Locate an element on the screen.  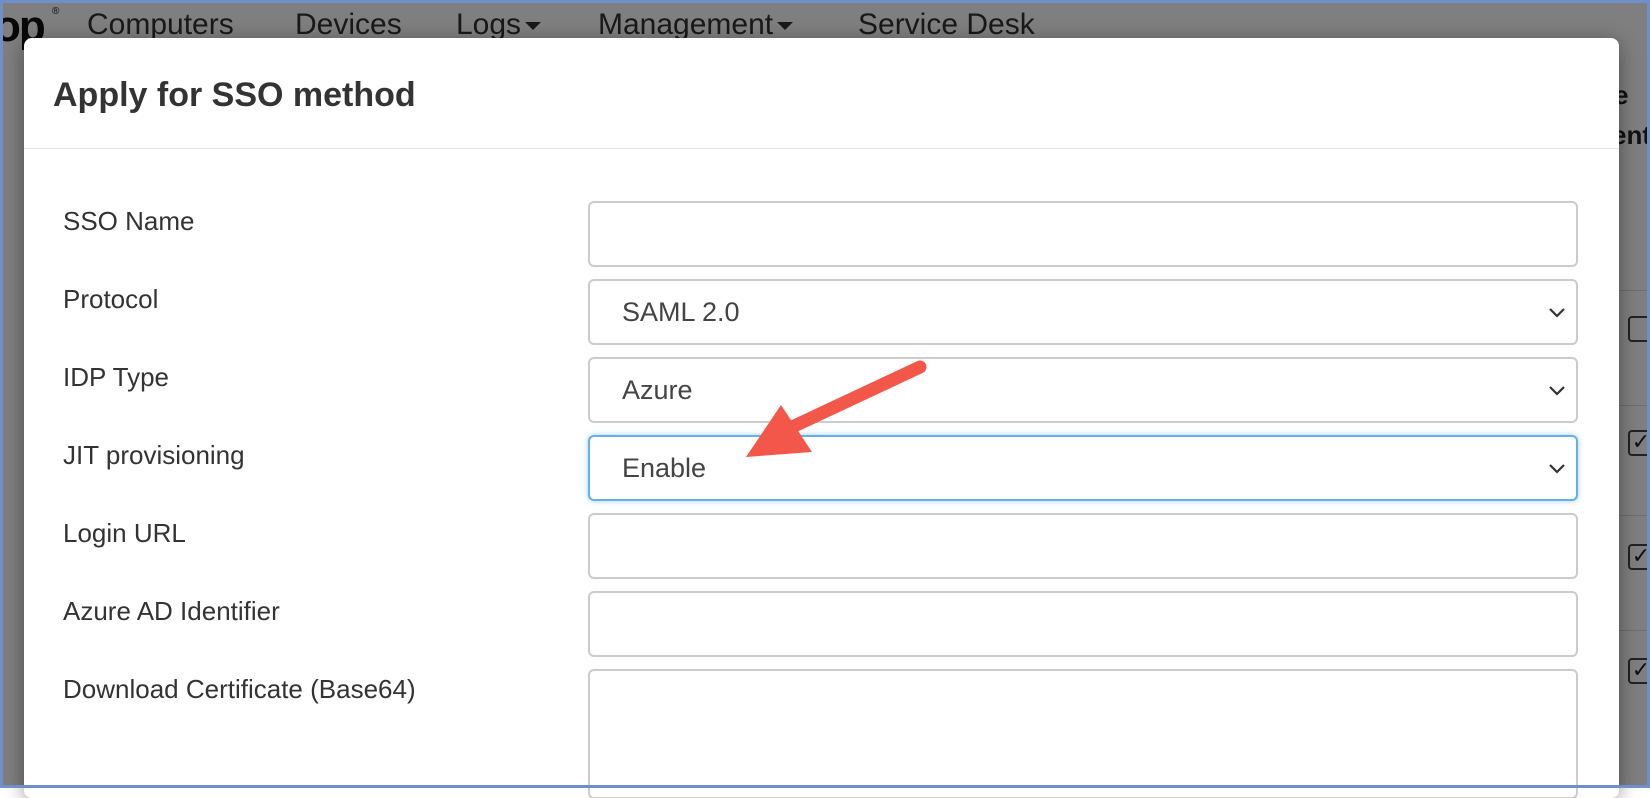
jit-provisioning-select: Enable is located at coordinates (1083, 468).